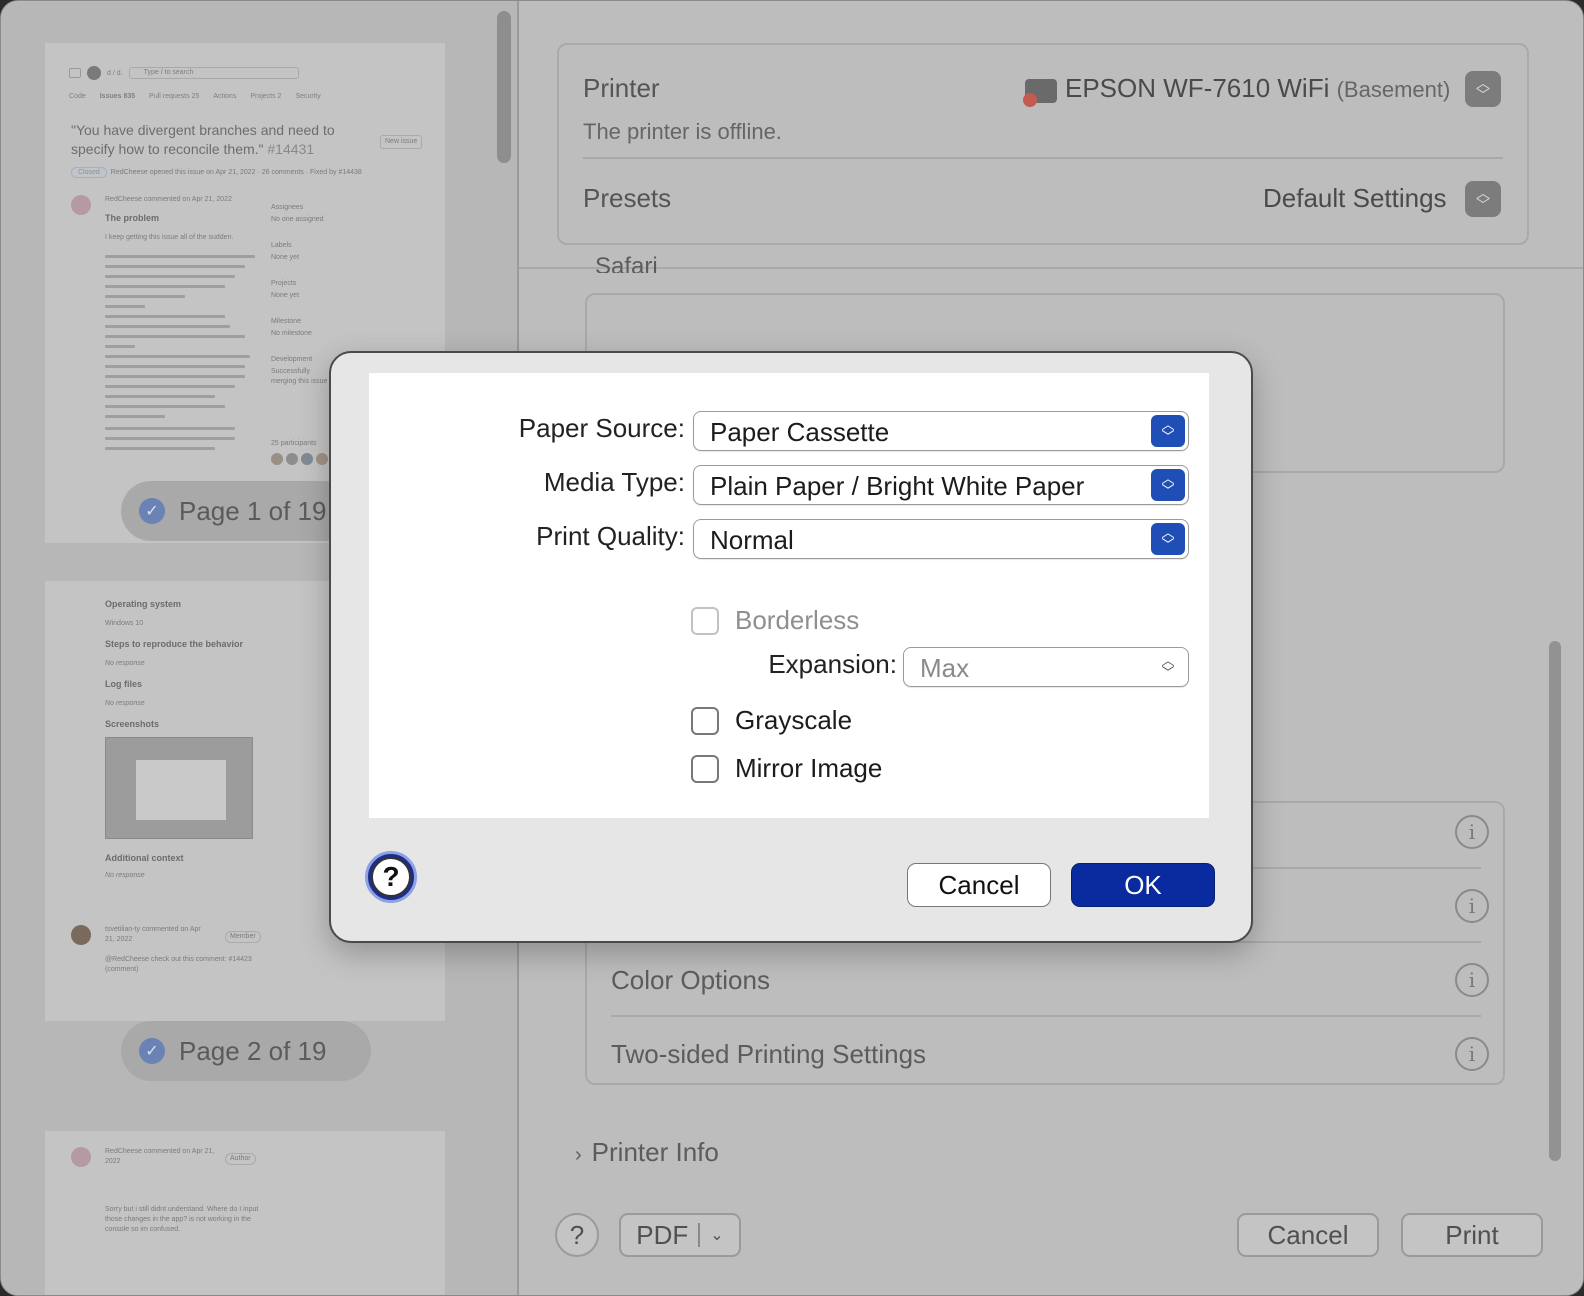 The width and height of the screenshot is (1584, 1296). I want to click on comment-3-role: Author, so click(240, 1159).